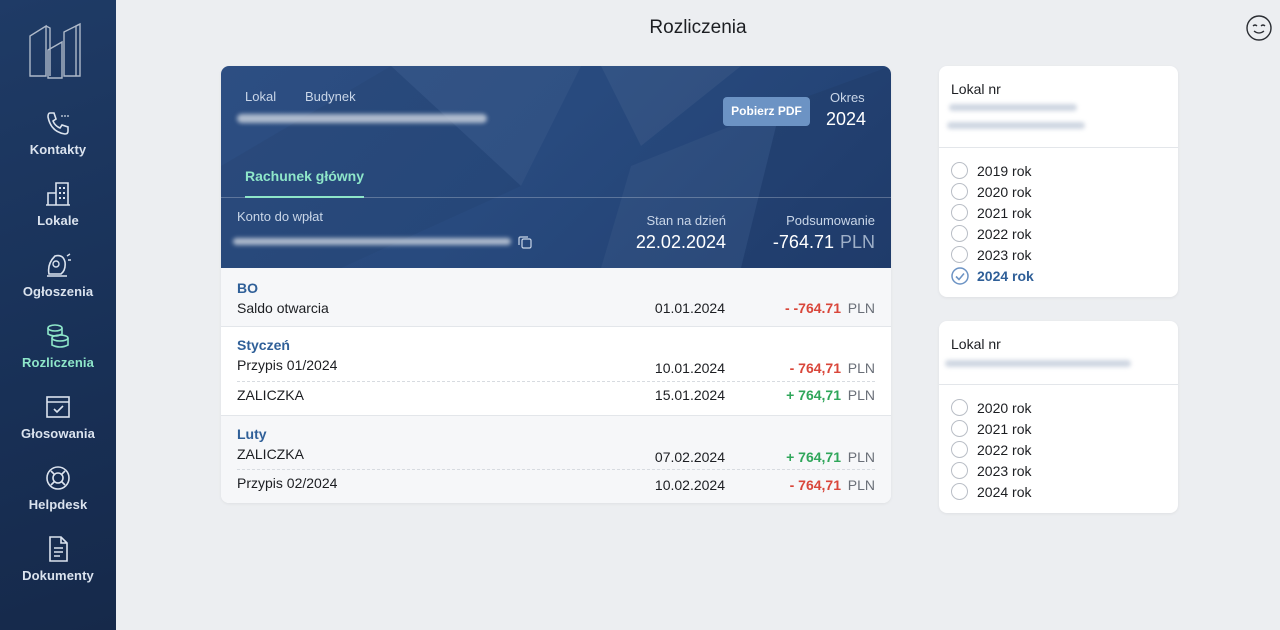 The image size is (1280, 630). I want to click on year-option-selected: 2024 rok, so click(1051, 275).